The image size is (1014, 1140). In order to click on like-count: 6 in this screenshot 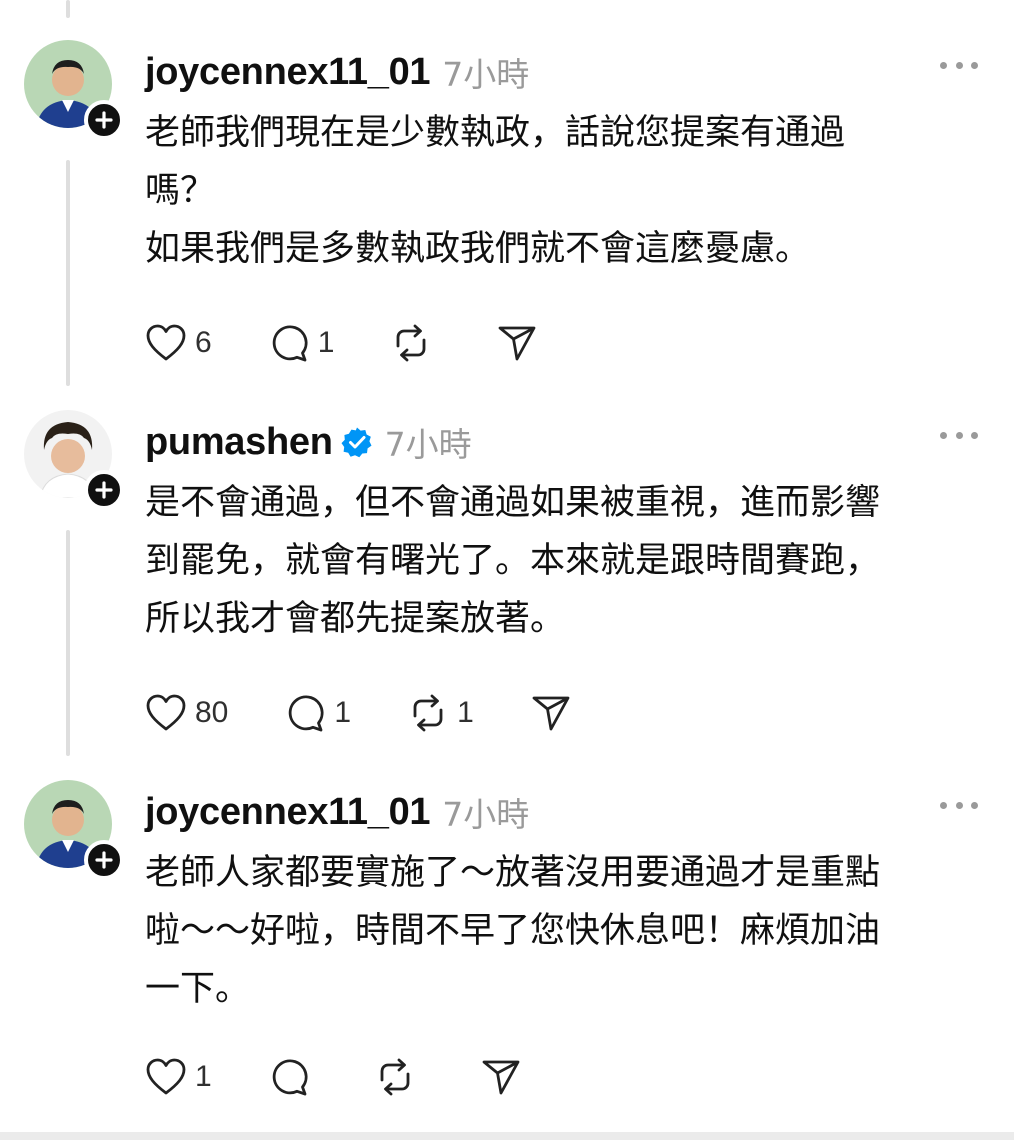, I will do `click(203, 342)`.